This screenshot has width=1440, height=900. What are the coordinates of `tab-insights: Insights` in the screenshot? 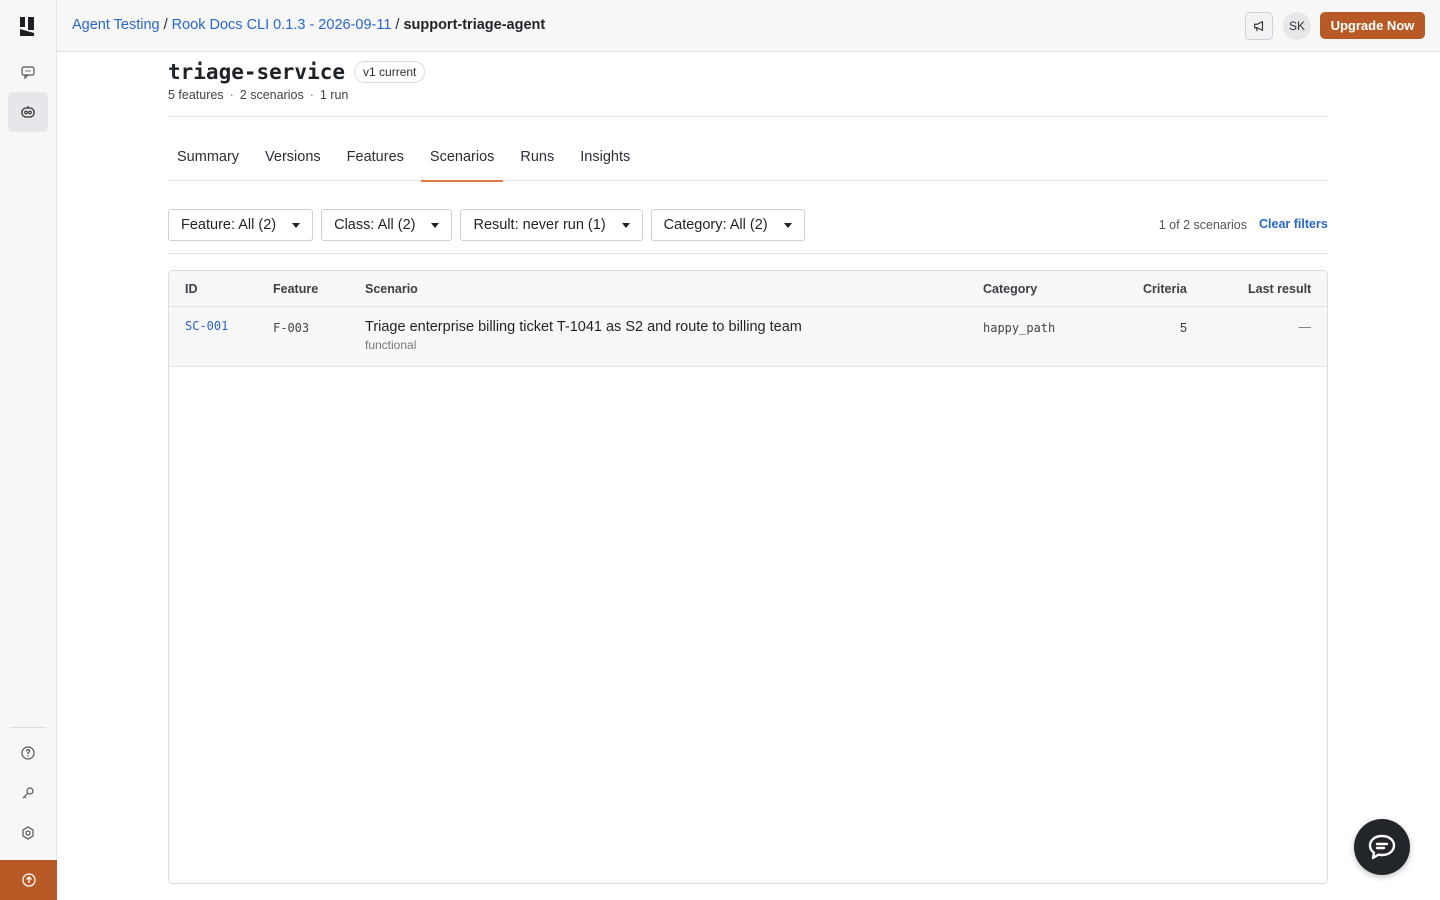 It's located at (605, 157).